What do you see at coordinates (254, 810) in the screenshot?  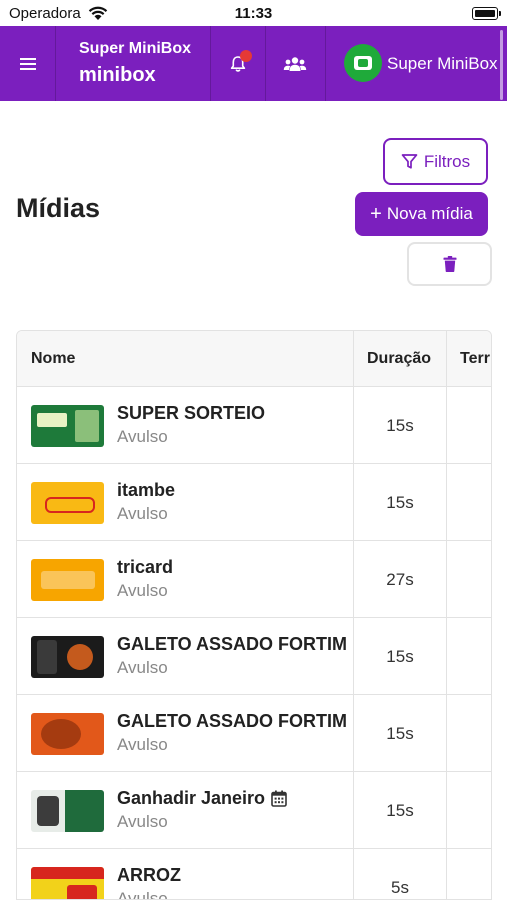 I see `table-row: Ganhadir Janeiro Avulso 15s` at bounding box center [254, 810].